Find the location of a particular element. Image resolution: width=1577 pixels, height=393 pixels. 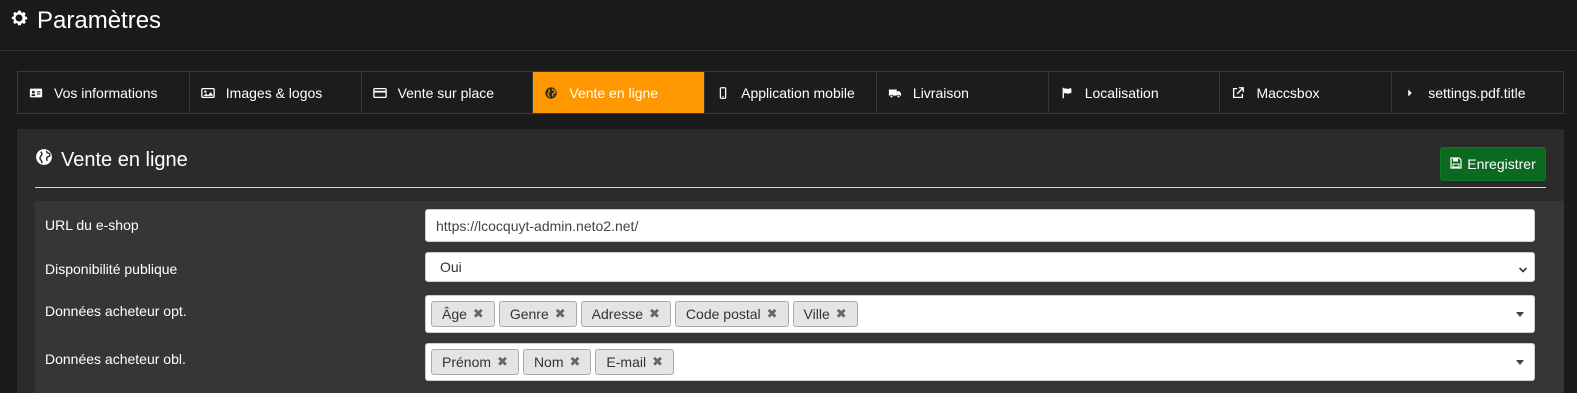

optional-data-tags: Âge ✖ Genre ✖ Adresse ✖ Code postal ✖ Ville ✖ is located at coordinates (980, 314).